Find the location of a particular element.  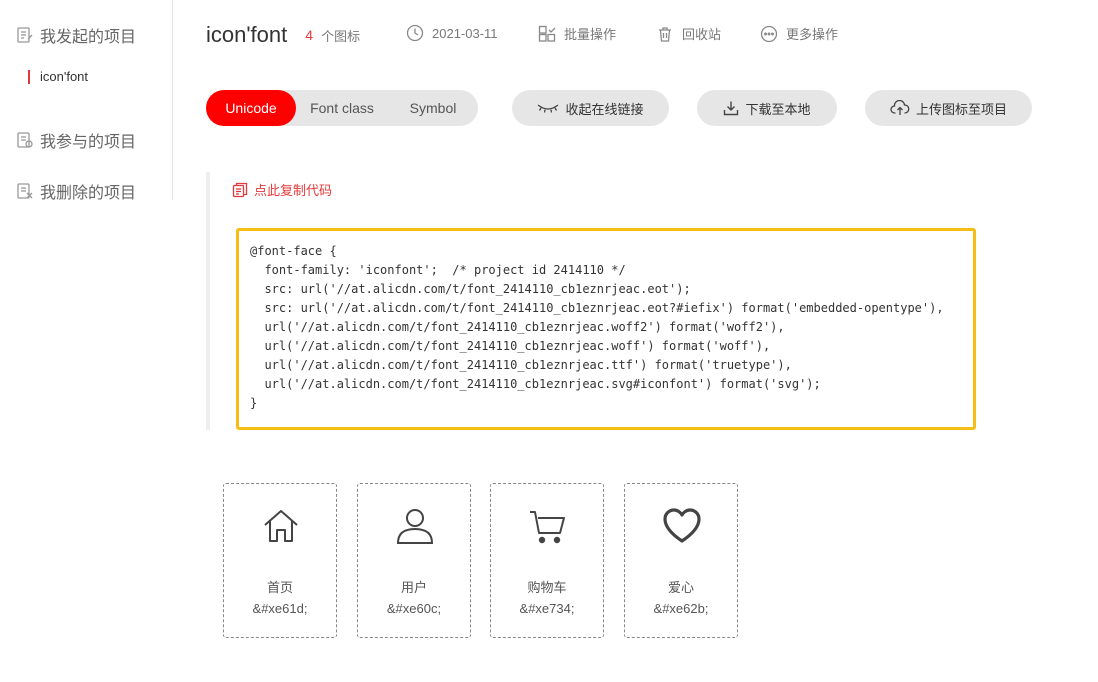

collapse-online-link-button: 收起在线链接 is located at coordinates (590, 108).